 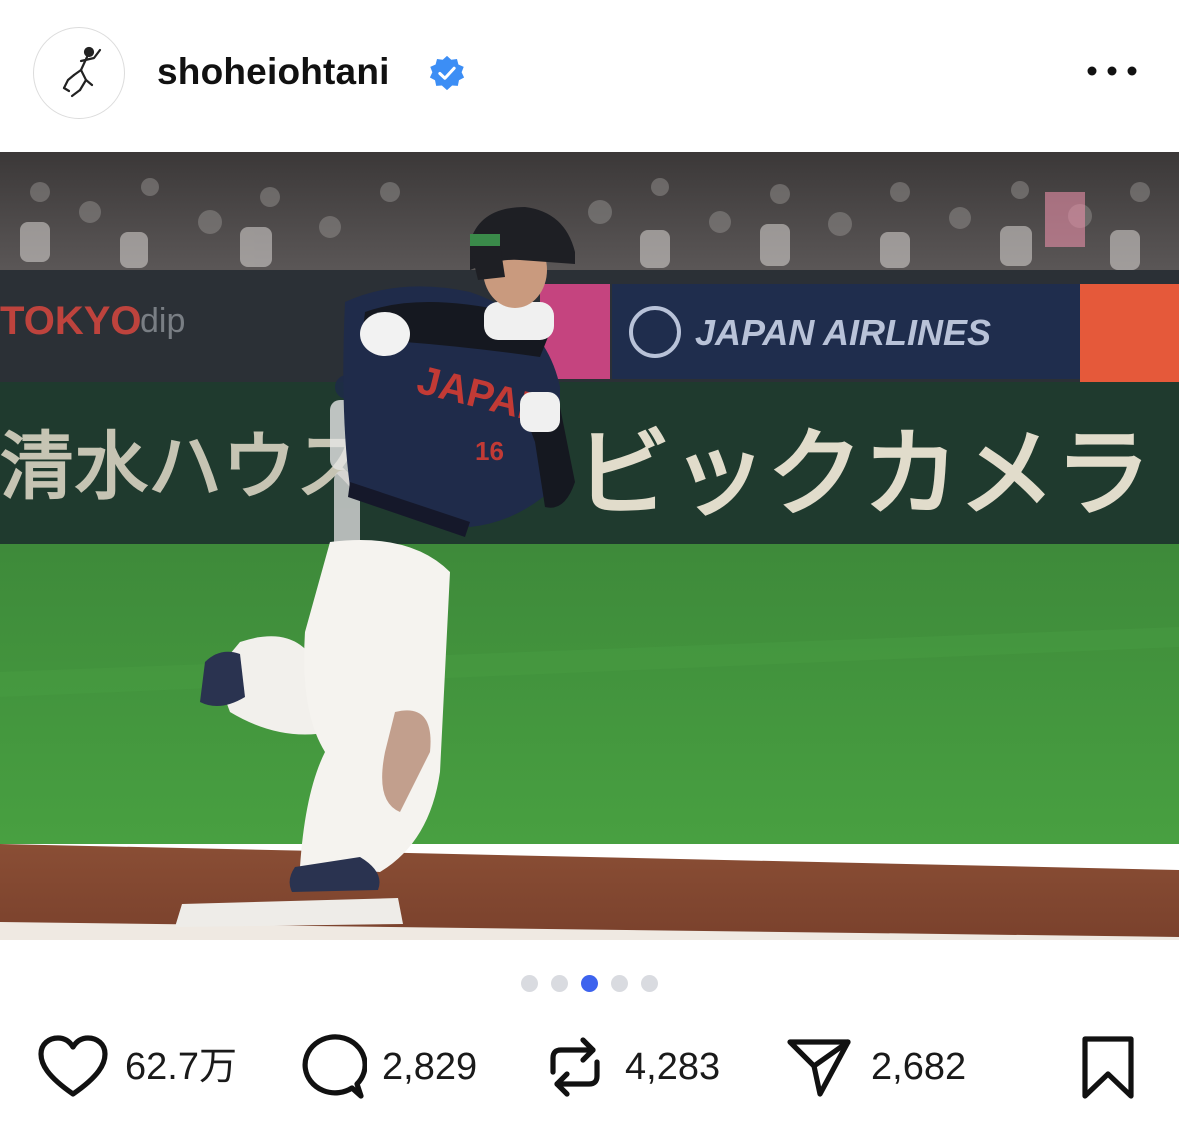 I want to click on comment-count: 2,829, so click(x=430, y=1067).